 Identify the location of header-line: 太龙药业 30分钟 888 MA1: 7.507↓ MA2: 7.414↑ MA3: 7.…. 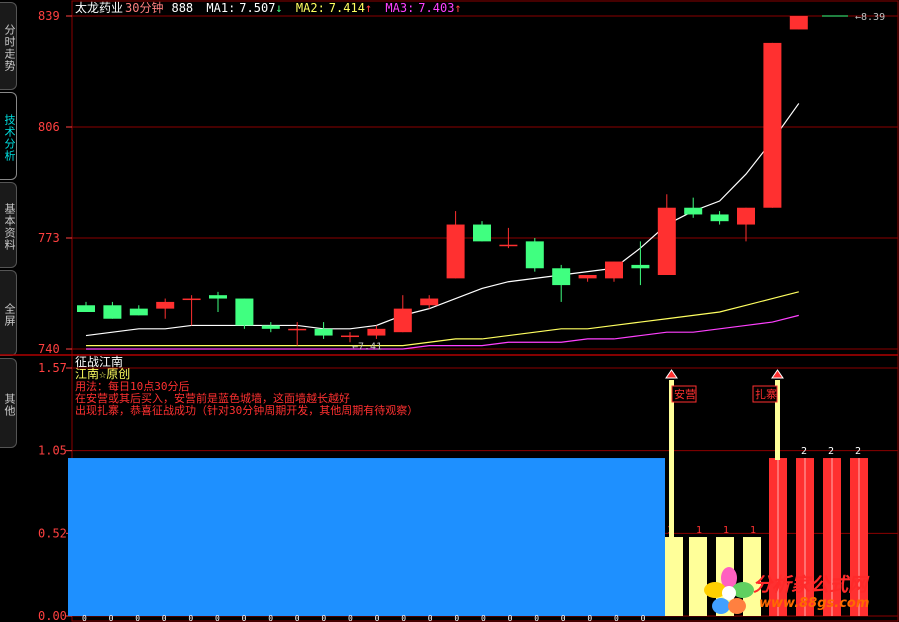
(268, 7).